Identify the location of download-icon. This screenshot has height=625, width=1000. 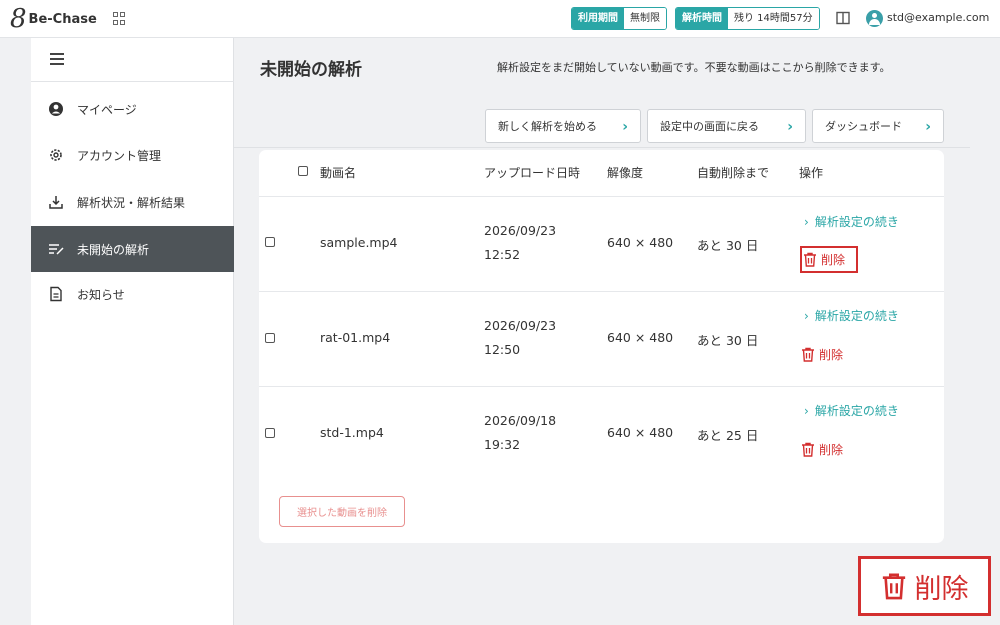
(56, 202).